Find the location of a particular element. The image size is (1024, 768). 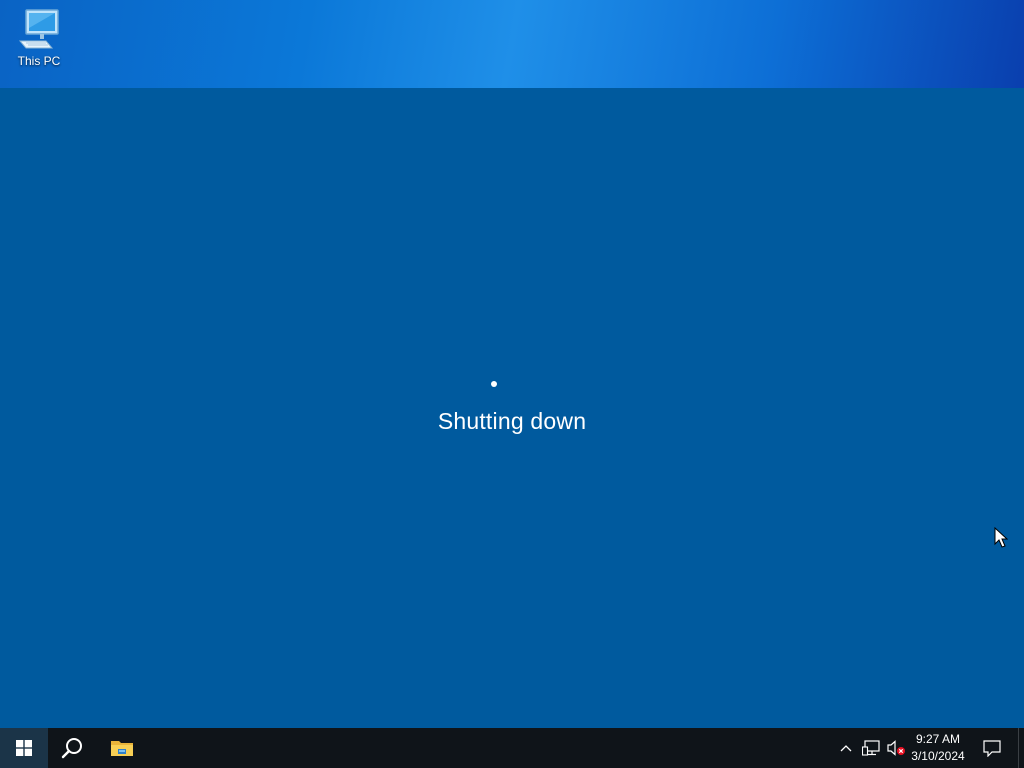

action-center-icon is located at coordinates (992, 748).